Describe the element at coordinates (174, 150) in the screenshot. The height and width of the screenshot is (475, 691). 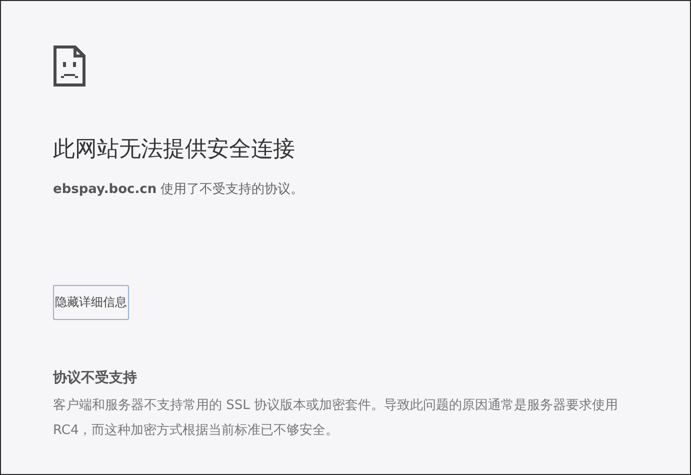
I see `error-title: 此网站无法提供安全连接` at that location.